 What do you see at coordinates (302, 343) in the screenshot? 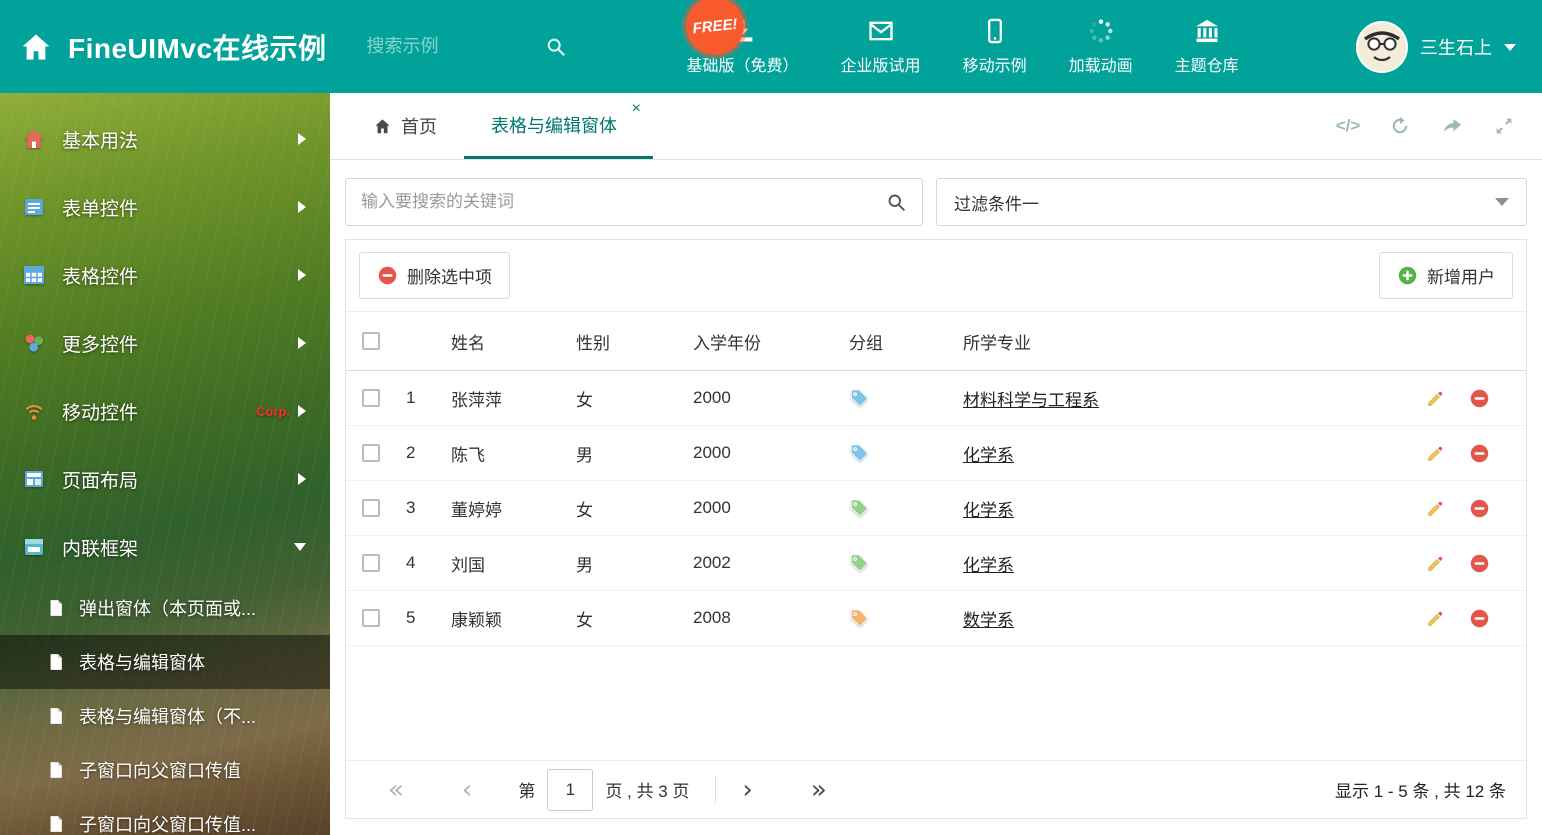
I see `chevron-right-icon` at bounding box center [302, 343].